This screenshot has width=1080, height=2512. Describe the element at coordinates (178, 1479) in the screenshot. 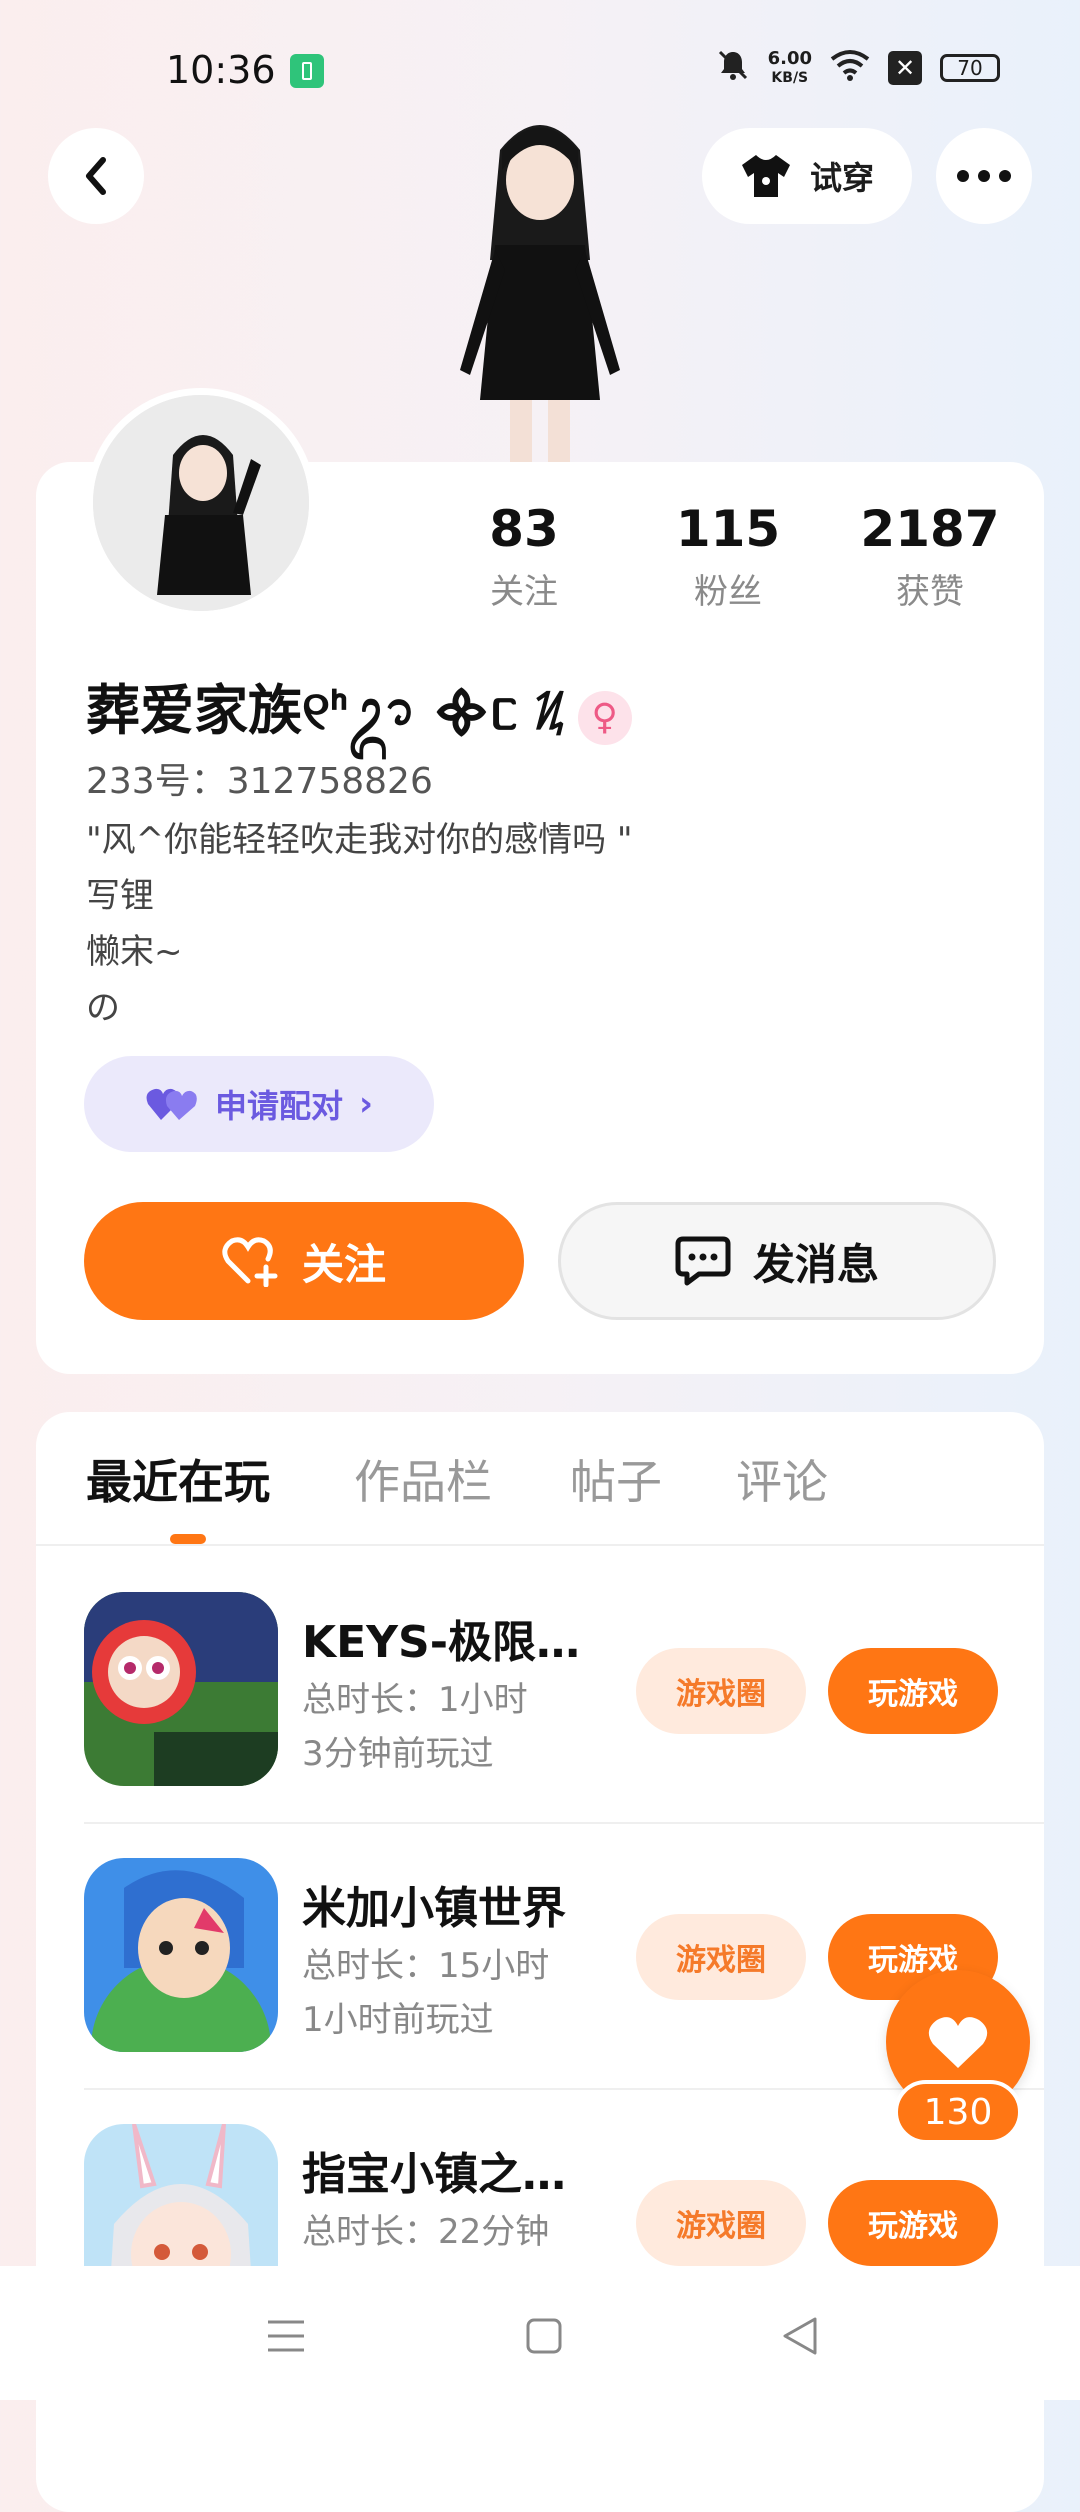

I see `tab-recently-played: 最近在玩` at that location.